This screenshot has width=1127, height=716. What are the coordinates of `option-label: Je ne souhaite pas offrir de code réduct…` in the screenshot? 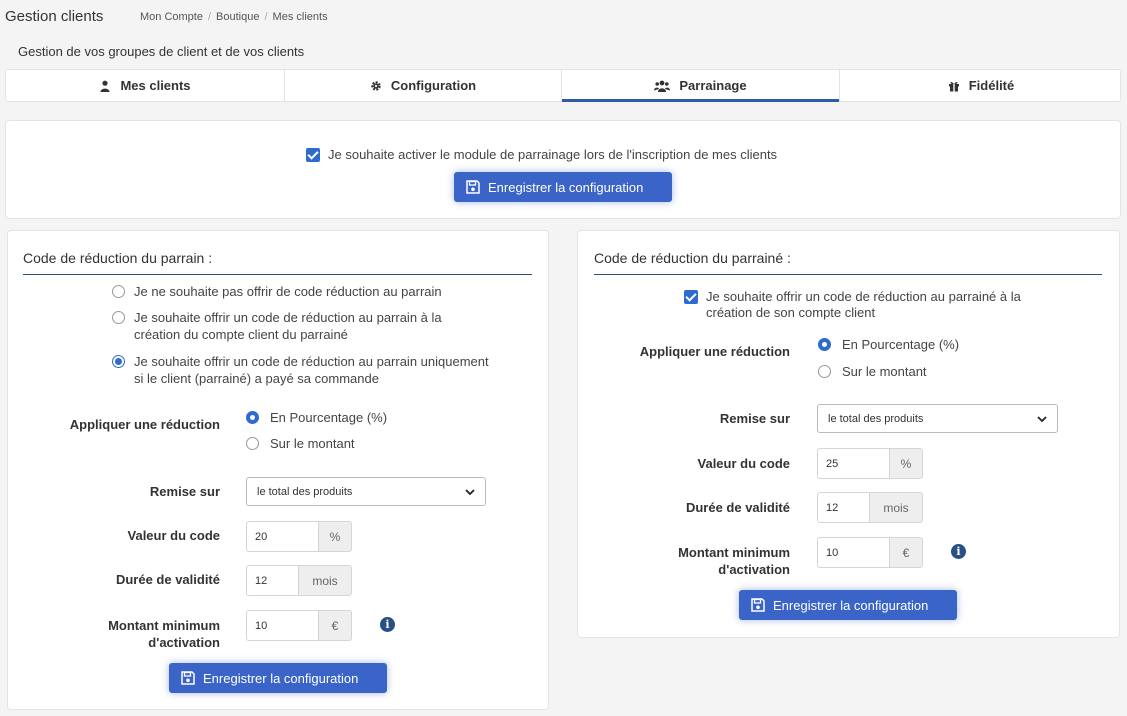 It's located at (288, 291).